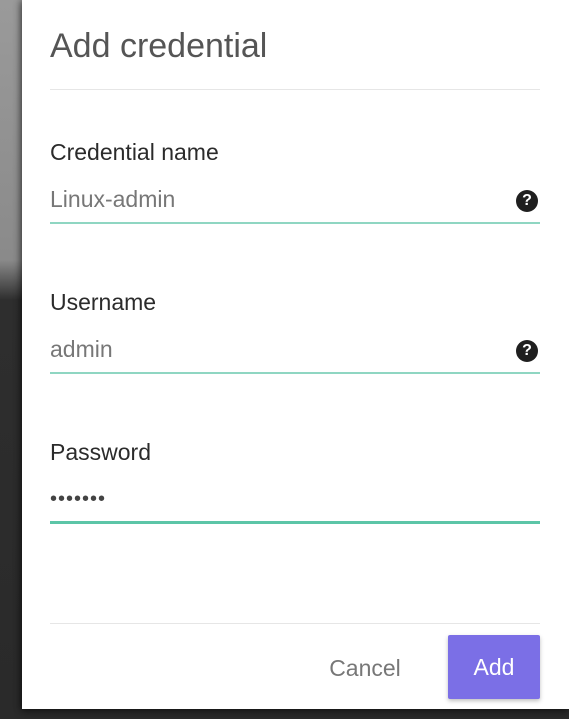 The image size is (569, 719). Describe the element at coordinates (365, 668) in the screenshot. I see `cancel-button: Cancel` at that location.